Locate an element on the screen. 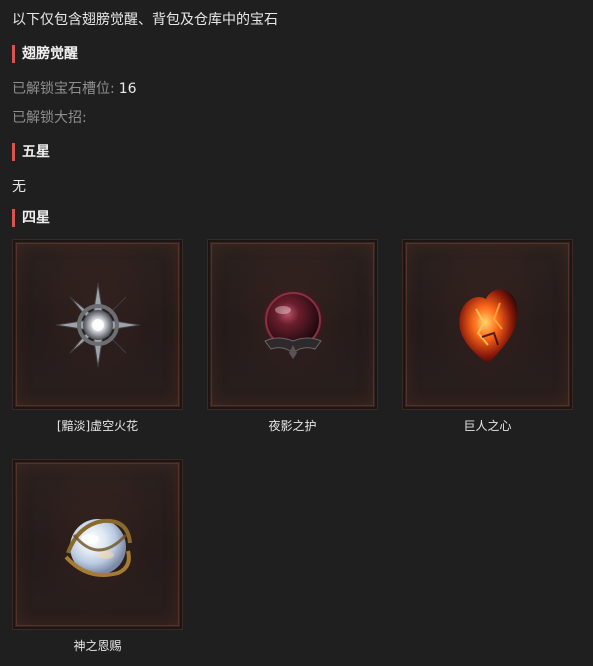 This screenshot has width=593, height=666. gem-card: [黯淡]虚空火花 is located at coordinates (97, 336).